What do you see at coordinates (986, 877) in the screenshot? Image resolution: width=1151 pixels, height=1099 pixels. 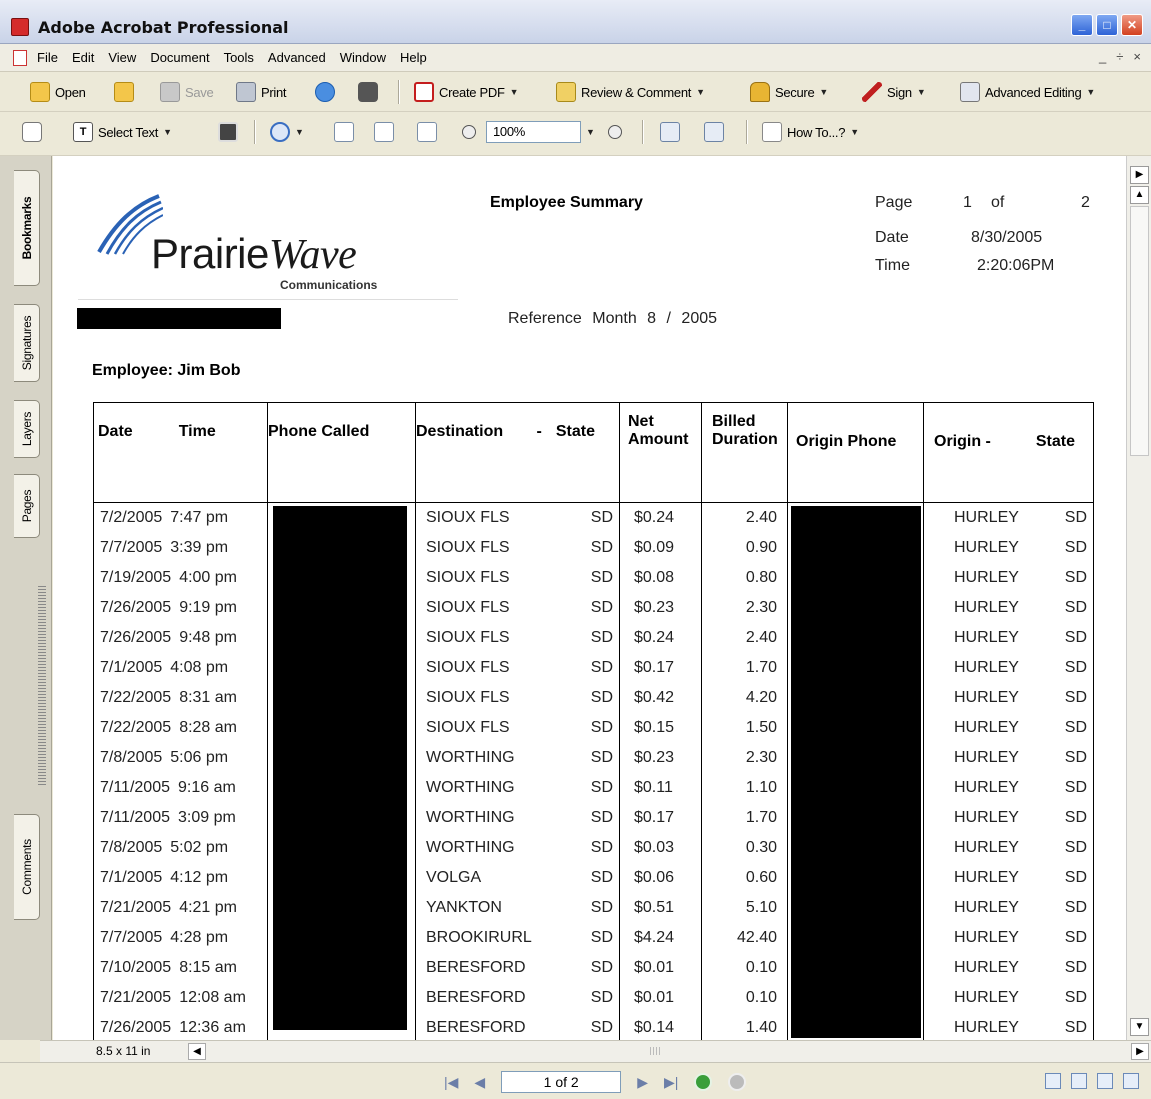 I see `cell-origin: HURLEY` at bounding box center [986, 877].